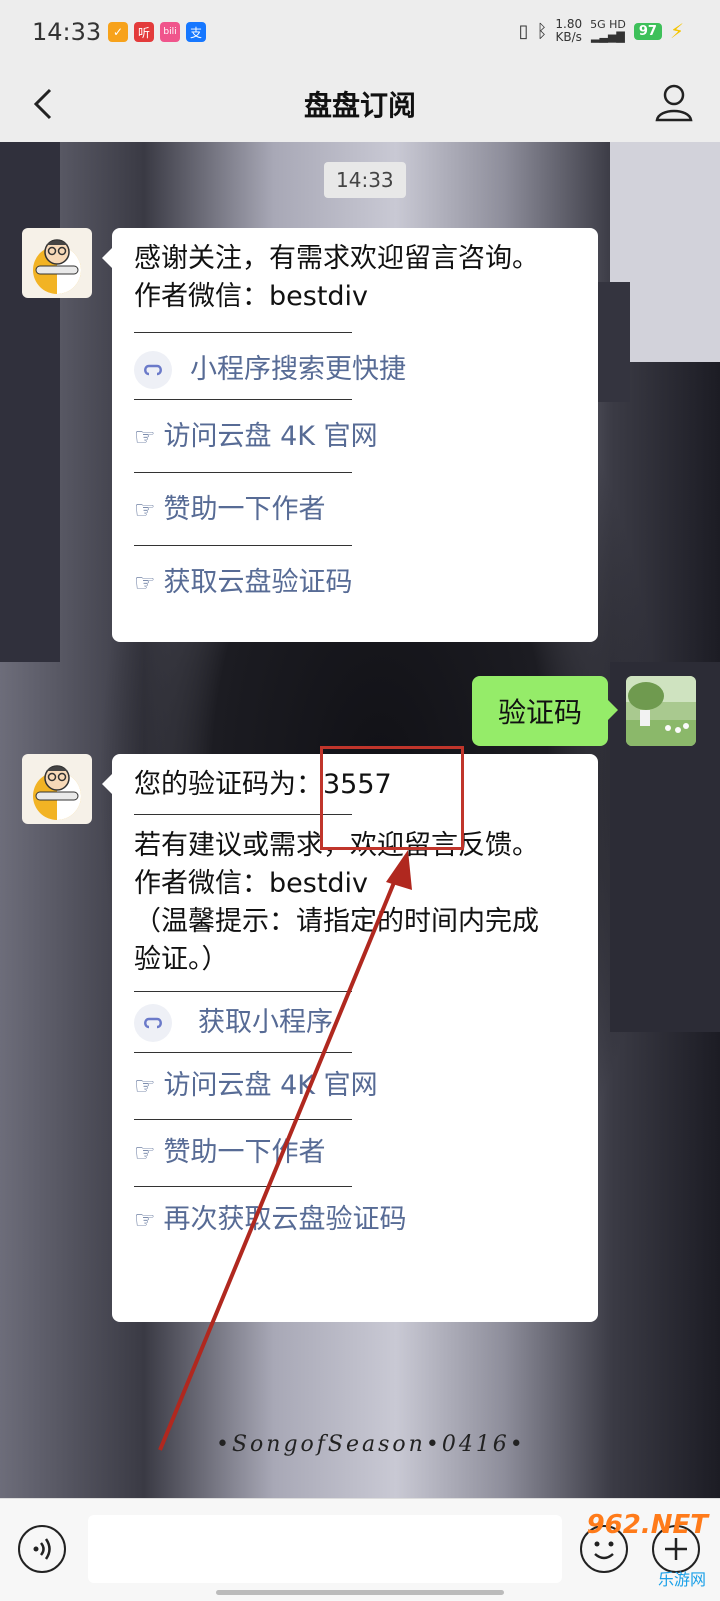  Describe the element at coordinates (285, 1150) in the screenshot. I see `annotation-arrow` at that location.